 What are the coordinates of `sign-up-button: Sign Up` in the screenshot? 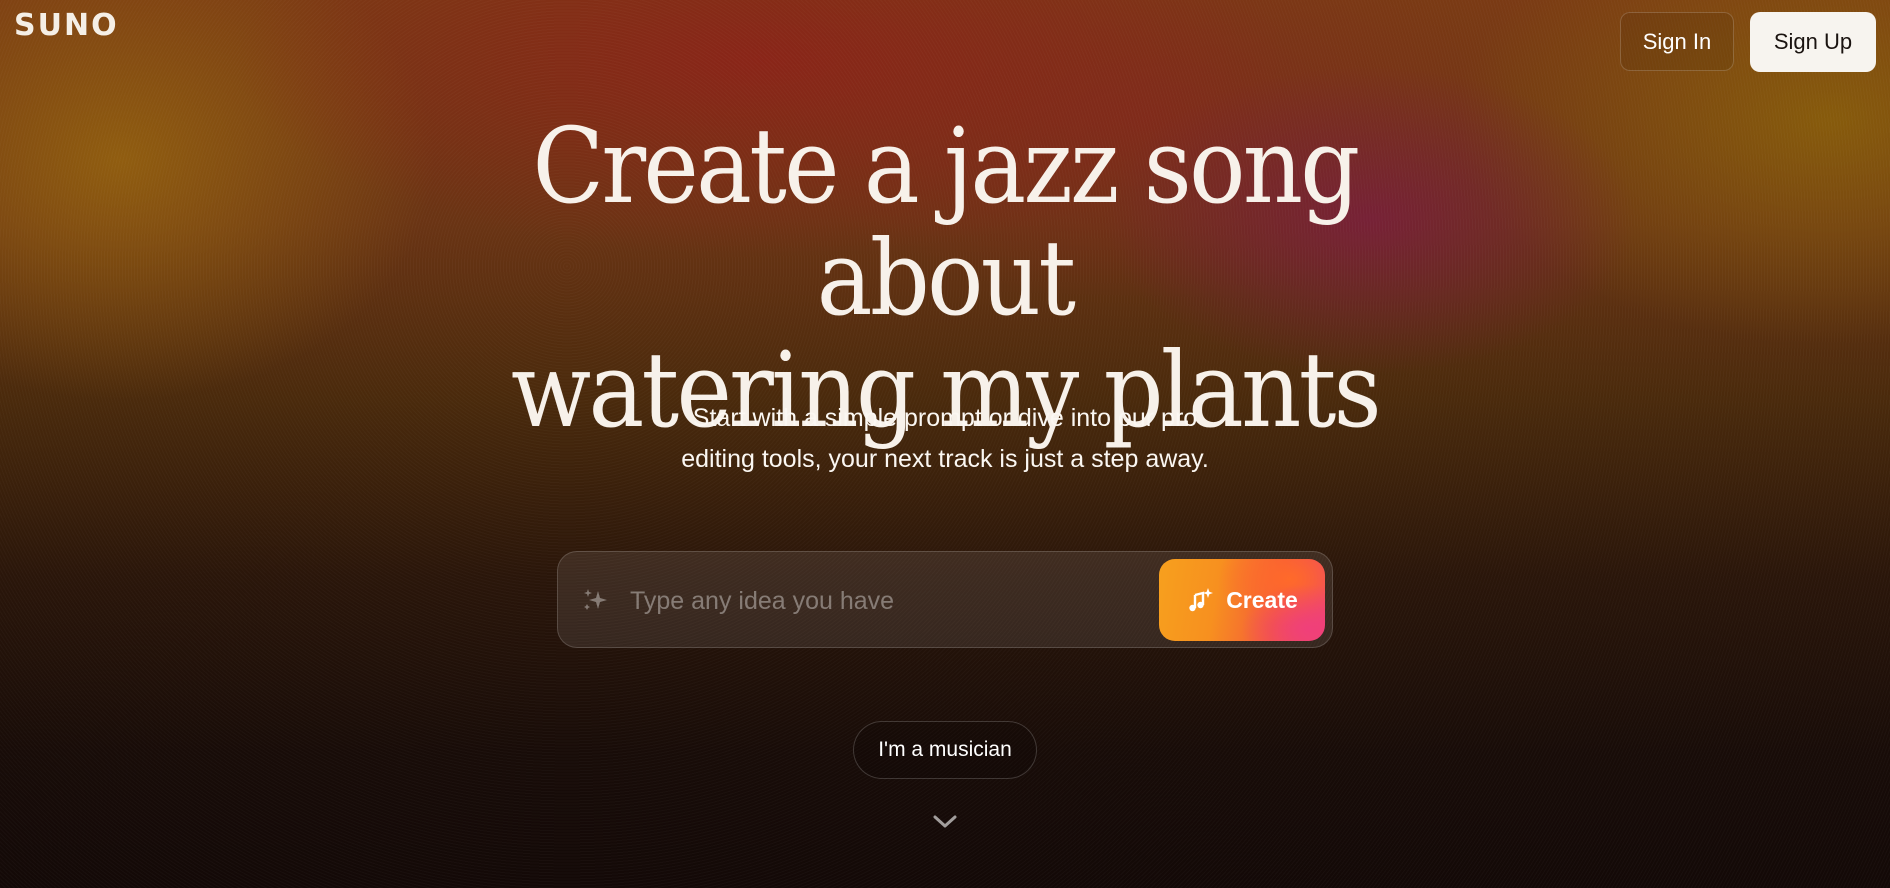 It's located at (1813, 42).